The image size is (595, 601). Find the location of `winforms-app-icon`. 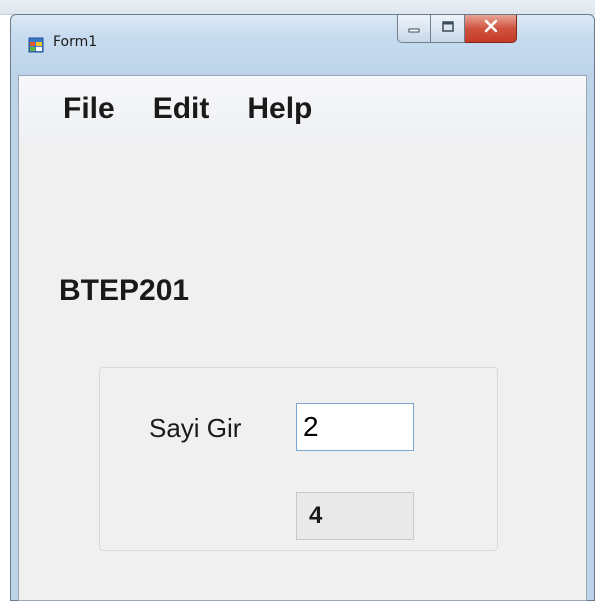

winforms-app-icon is located at coordinates (36, 45).